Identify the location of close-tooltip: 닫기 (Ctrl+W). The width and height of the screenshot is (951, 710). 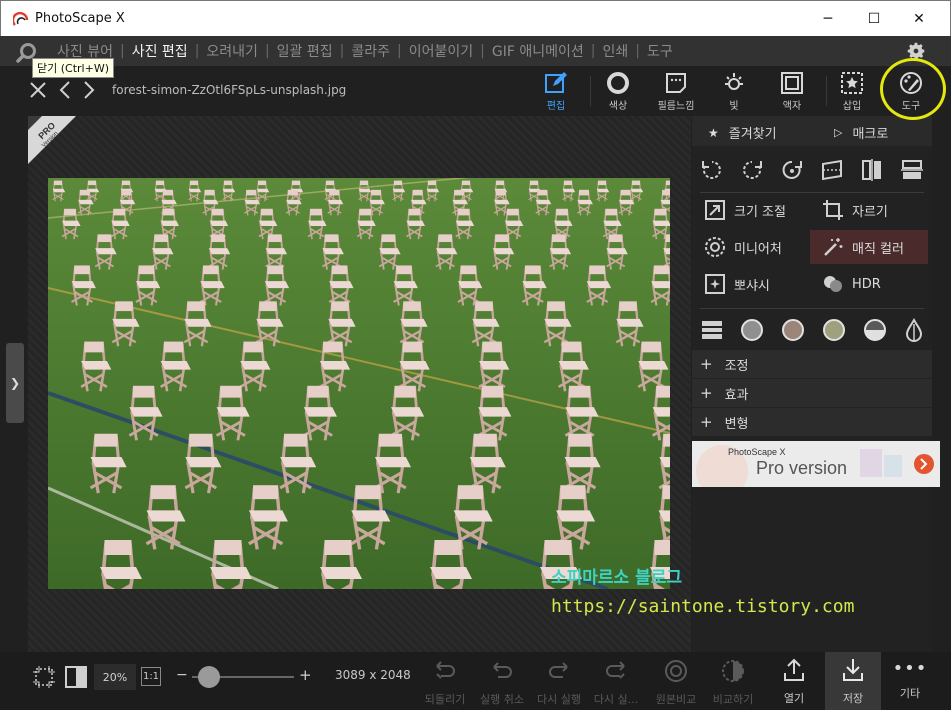
(73, 68).